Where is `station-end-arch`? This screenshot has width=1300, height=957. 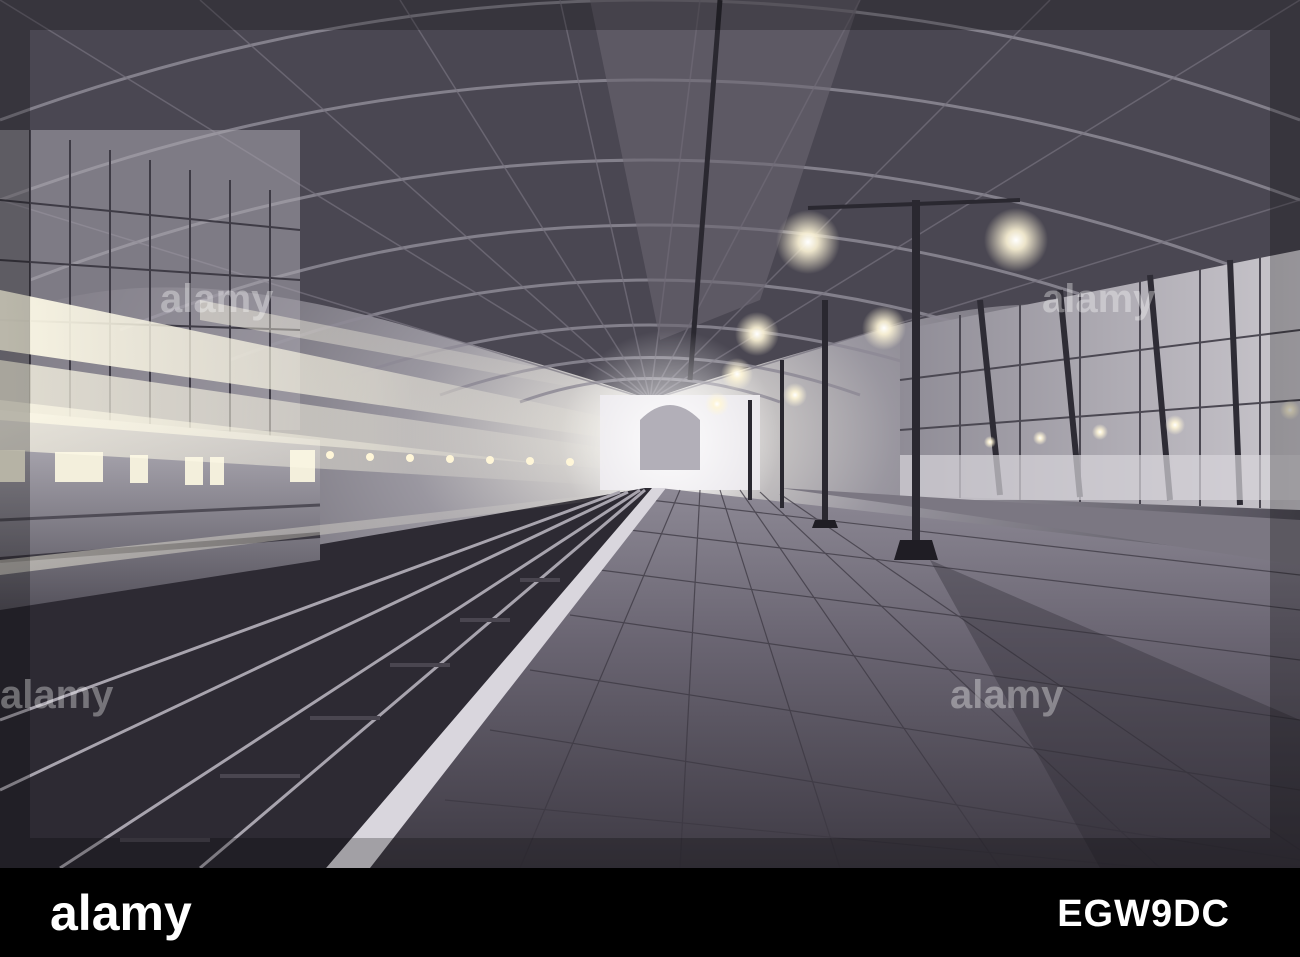
station-end-arch is located at coordinates (670, 437).